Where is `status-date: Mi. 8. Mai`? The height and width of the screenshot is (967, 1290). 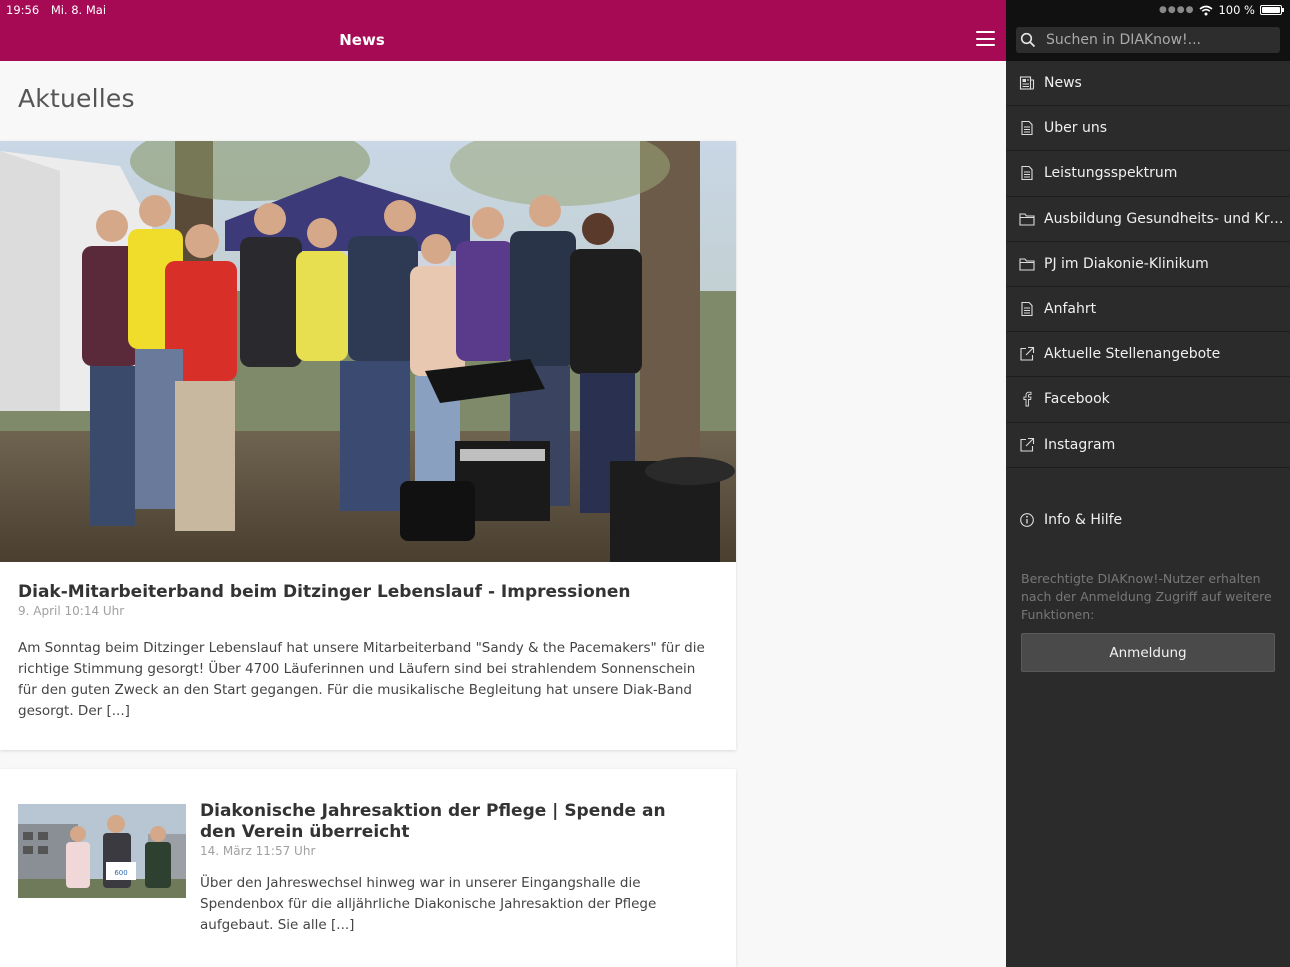 status-date: Mi. 8. Mai is located at coordinates (78, 10).